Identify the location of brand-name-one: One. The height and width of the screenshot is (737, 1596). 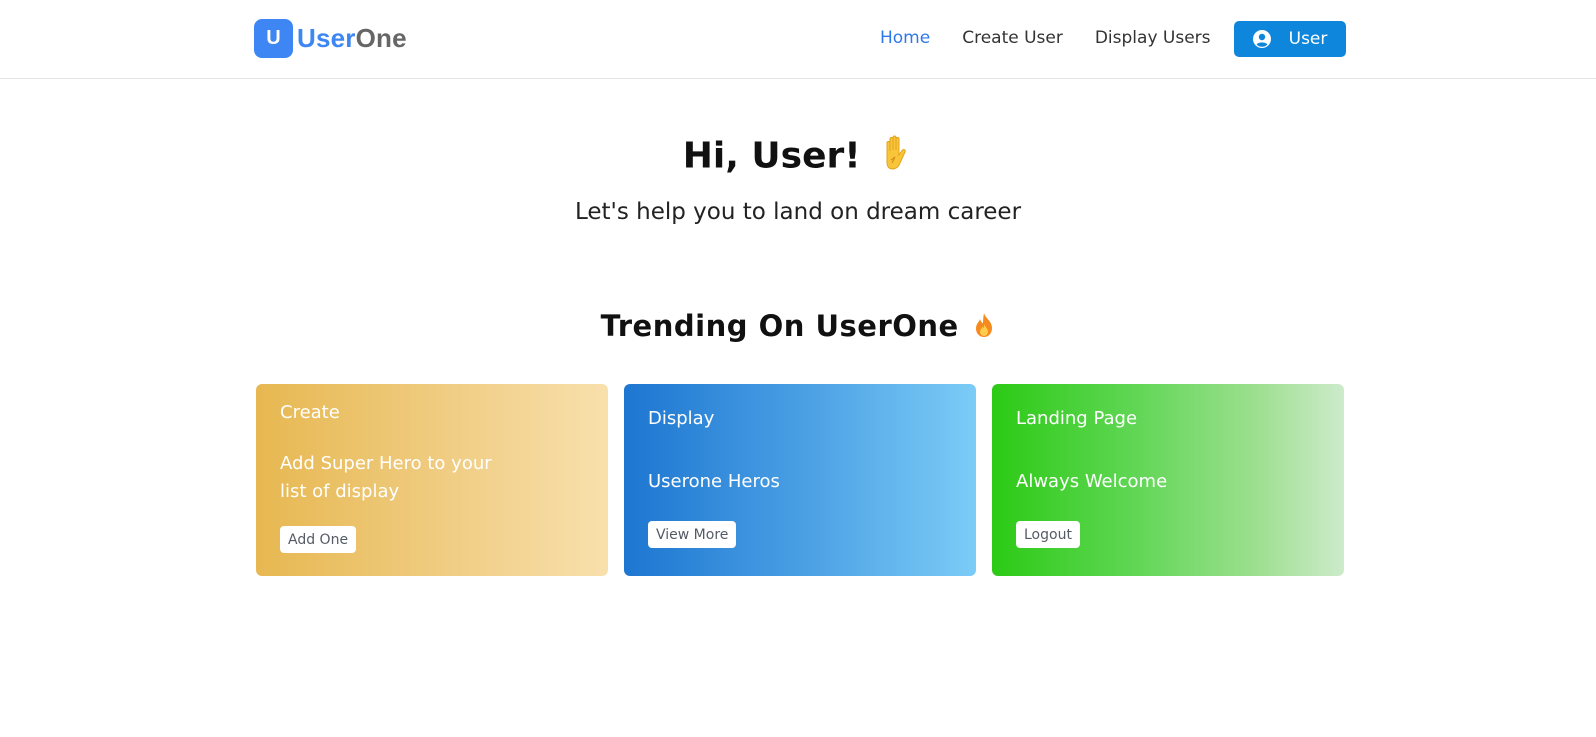
(381, 38).